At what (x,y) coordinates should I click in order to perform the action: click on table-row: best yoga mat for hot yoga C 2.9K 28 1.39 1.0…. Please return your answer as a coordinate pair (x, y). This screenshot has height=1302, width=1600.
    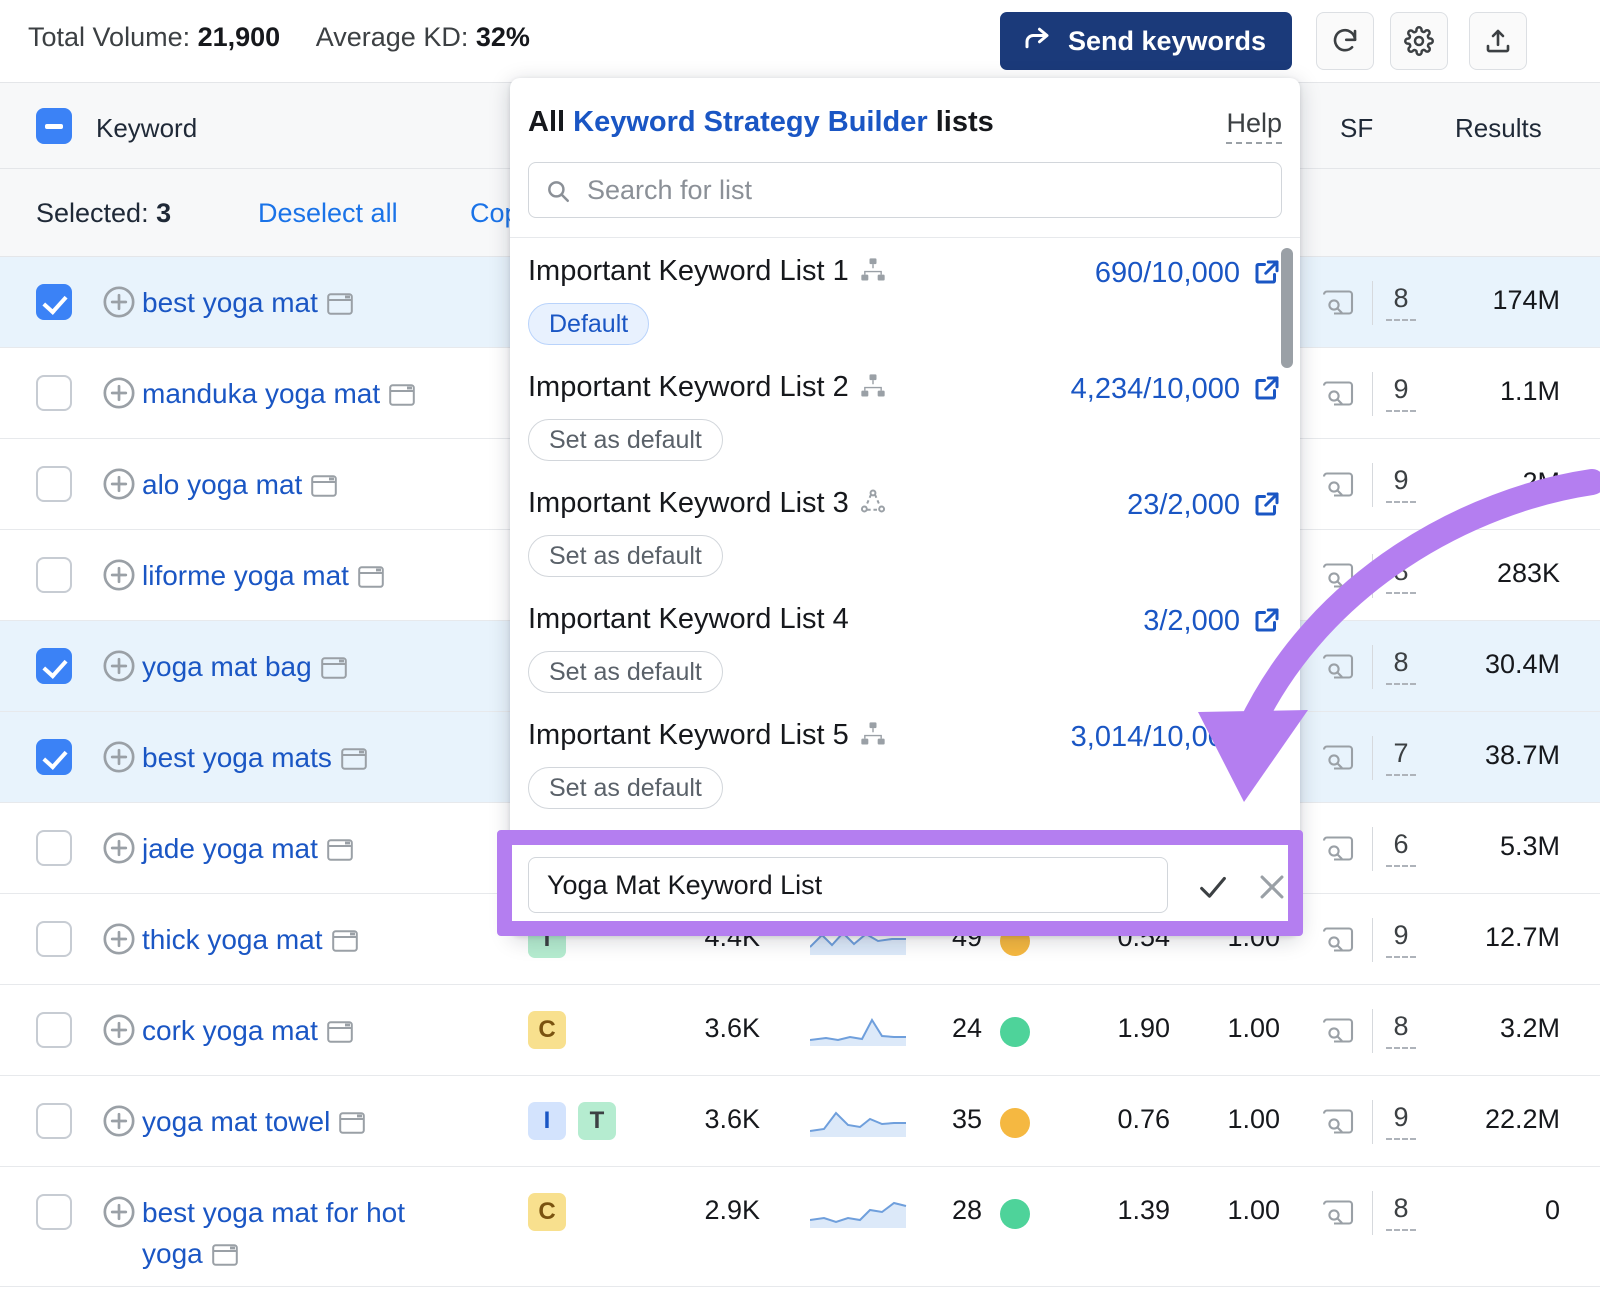
    Looking at the image, I should click on (800, 1227).